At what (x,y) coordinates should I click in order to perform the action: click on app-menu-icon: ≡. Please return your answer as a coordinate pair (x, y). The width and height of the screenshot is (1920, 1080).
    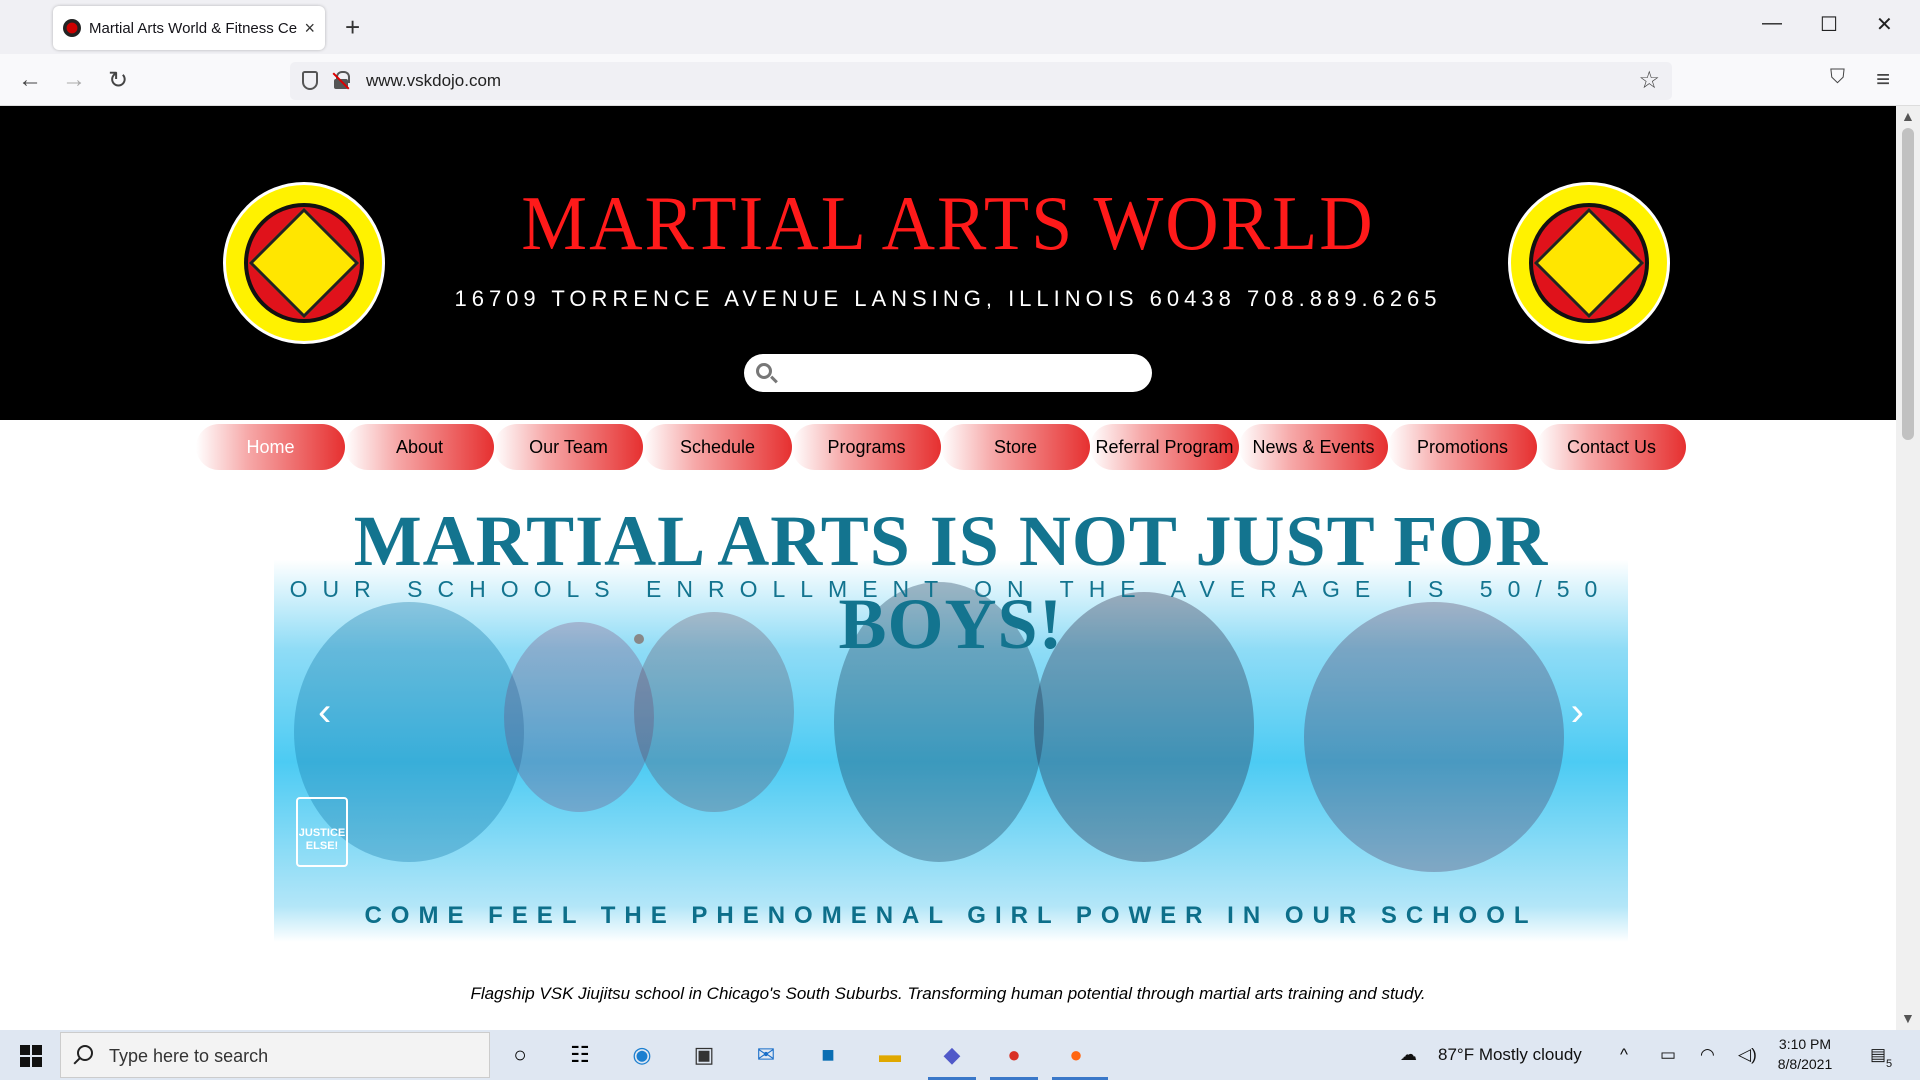
    Looking at the image, I should click on (1883, 80).